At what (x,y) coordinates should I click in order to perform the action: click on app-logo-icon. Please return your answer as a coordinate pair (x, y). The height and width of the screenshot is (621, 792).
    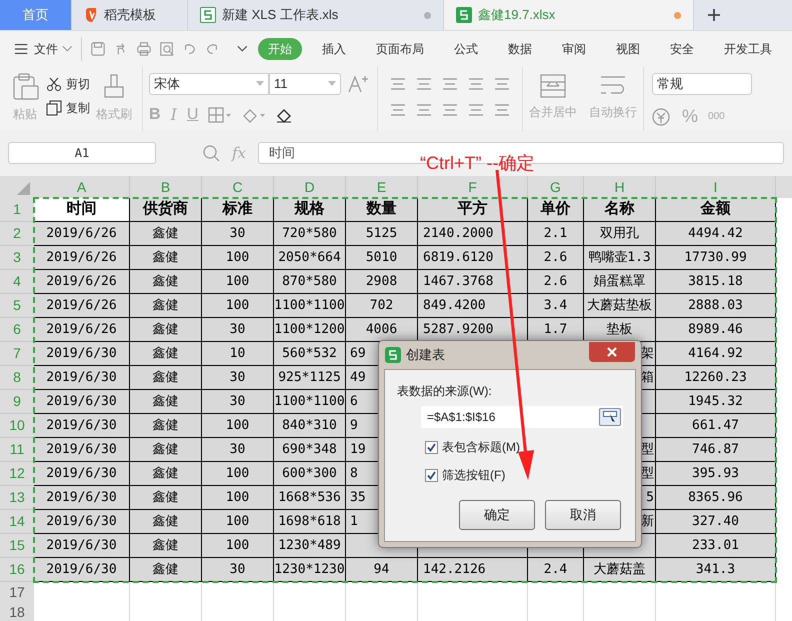
    Looking at the image, I should click on (393, 355).